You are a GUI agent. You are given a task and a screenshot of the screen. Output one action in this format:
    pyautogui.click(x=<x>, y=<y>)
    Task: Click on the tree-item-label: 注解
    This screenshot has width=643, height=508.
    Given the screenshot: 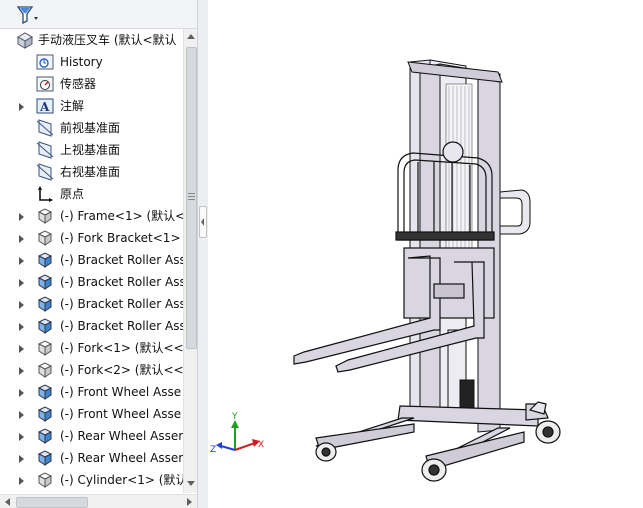 What is the action you would take?
    pyautogui.click(x=72, y=106)
    